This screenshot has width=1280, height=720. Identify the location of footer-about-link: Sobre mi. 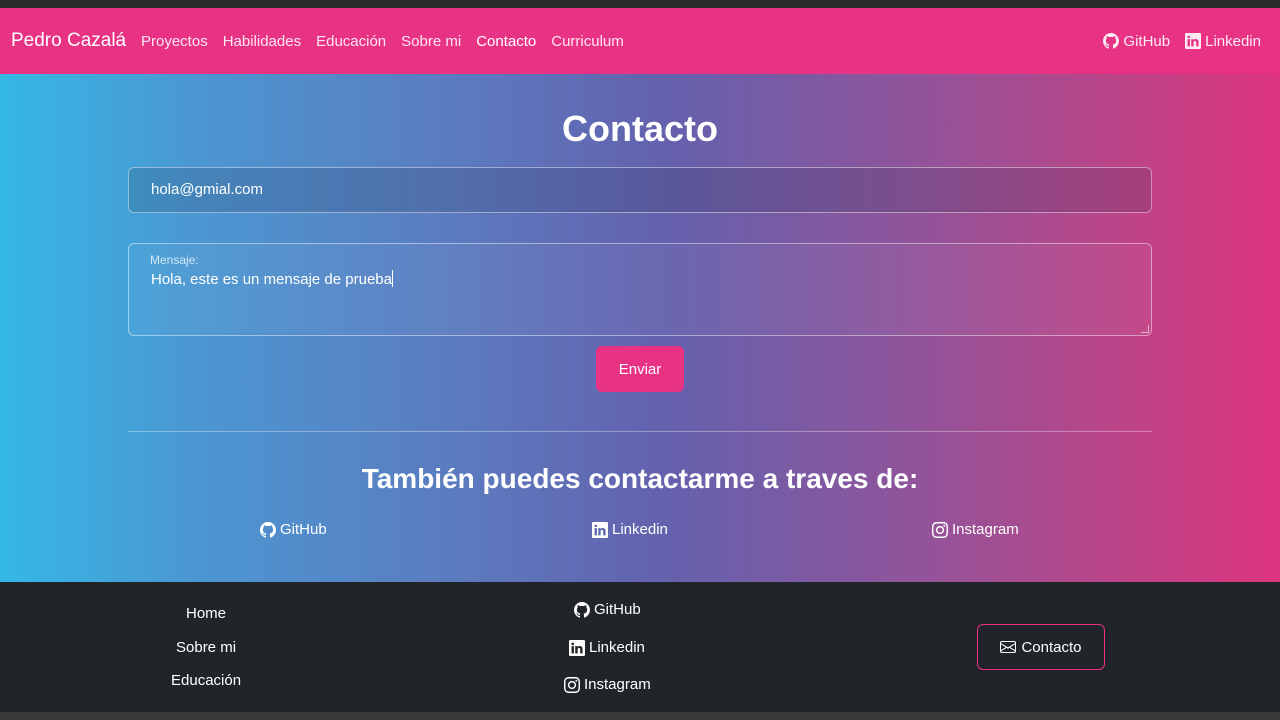
(206, 647).